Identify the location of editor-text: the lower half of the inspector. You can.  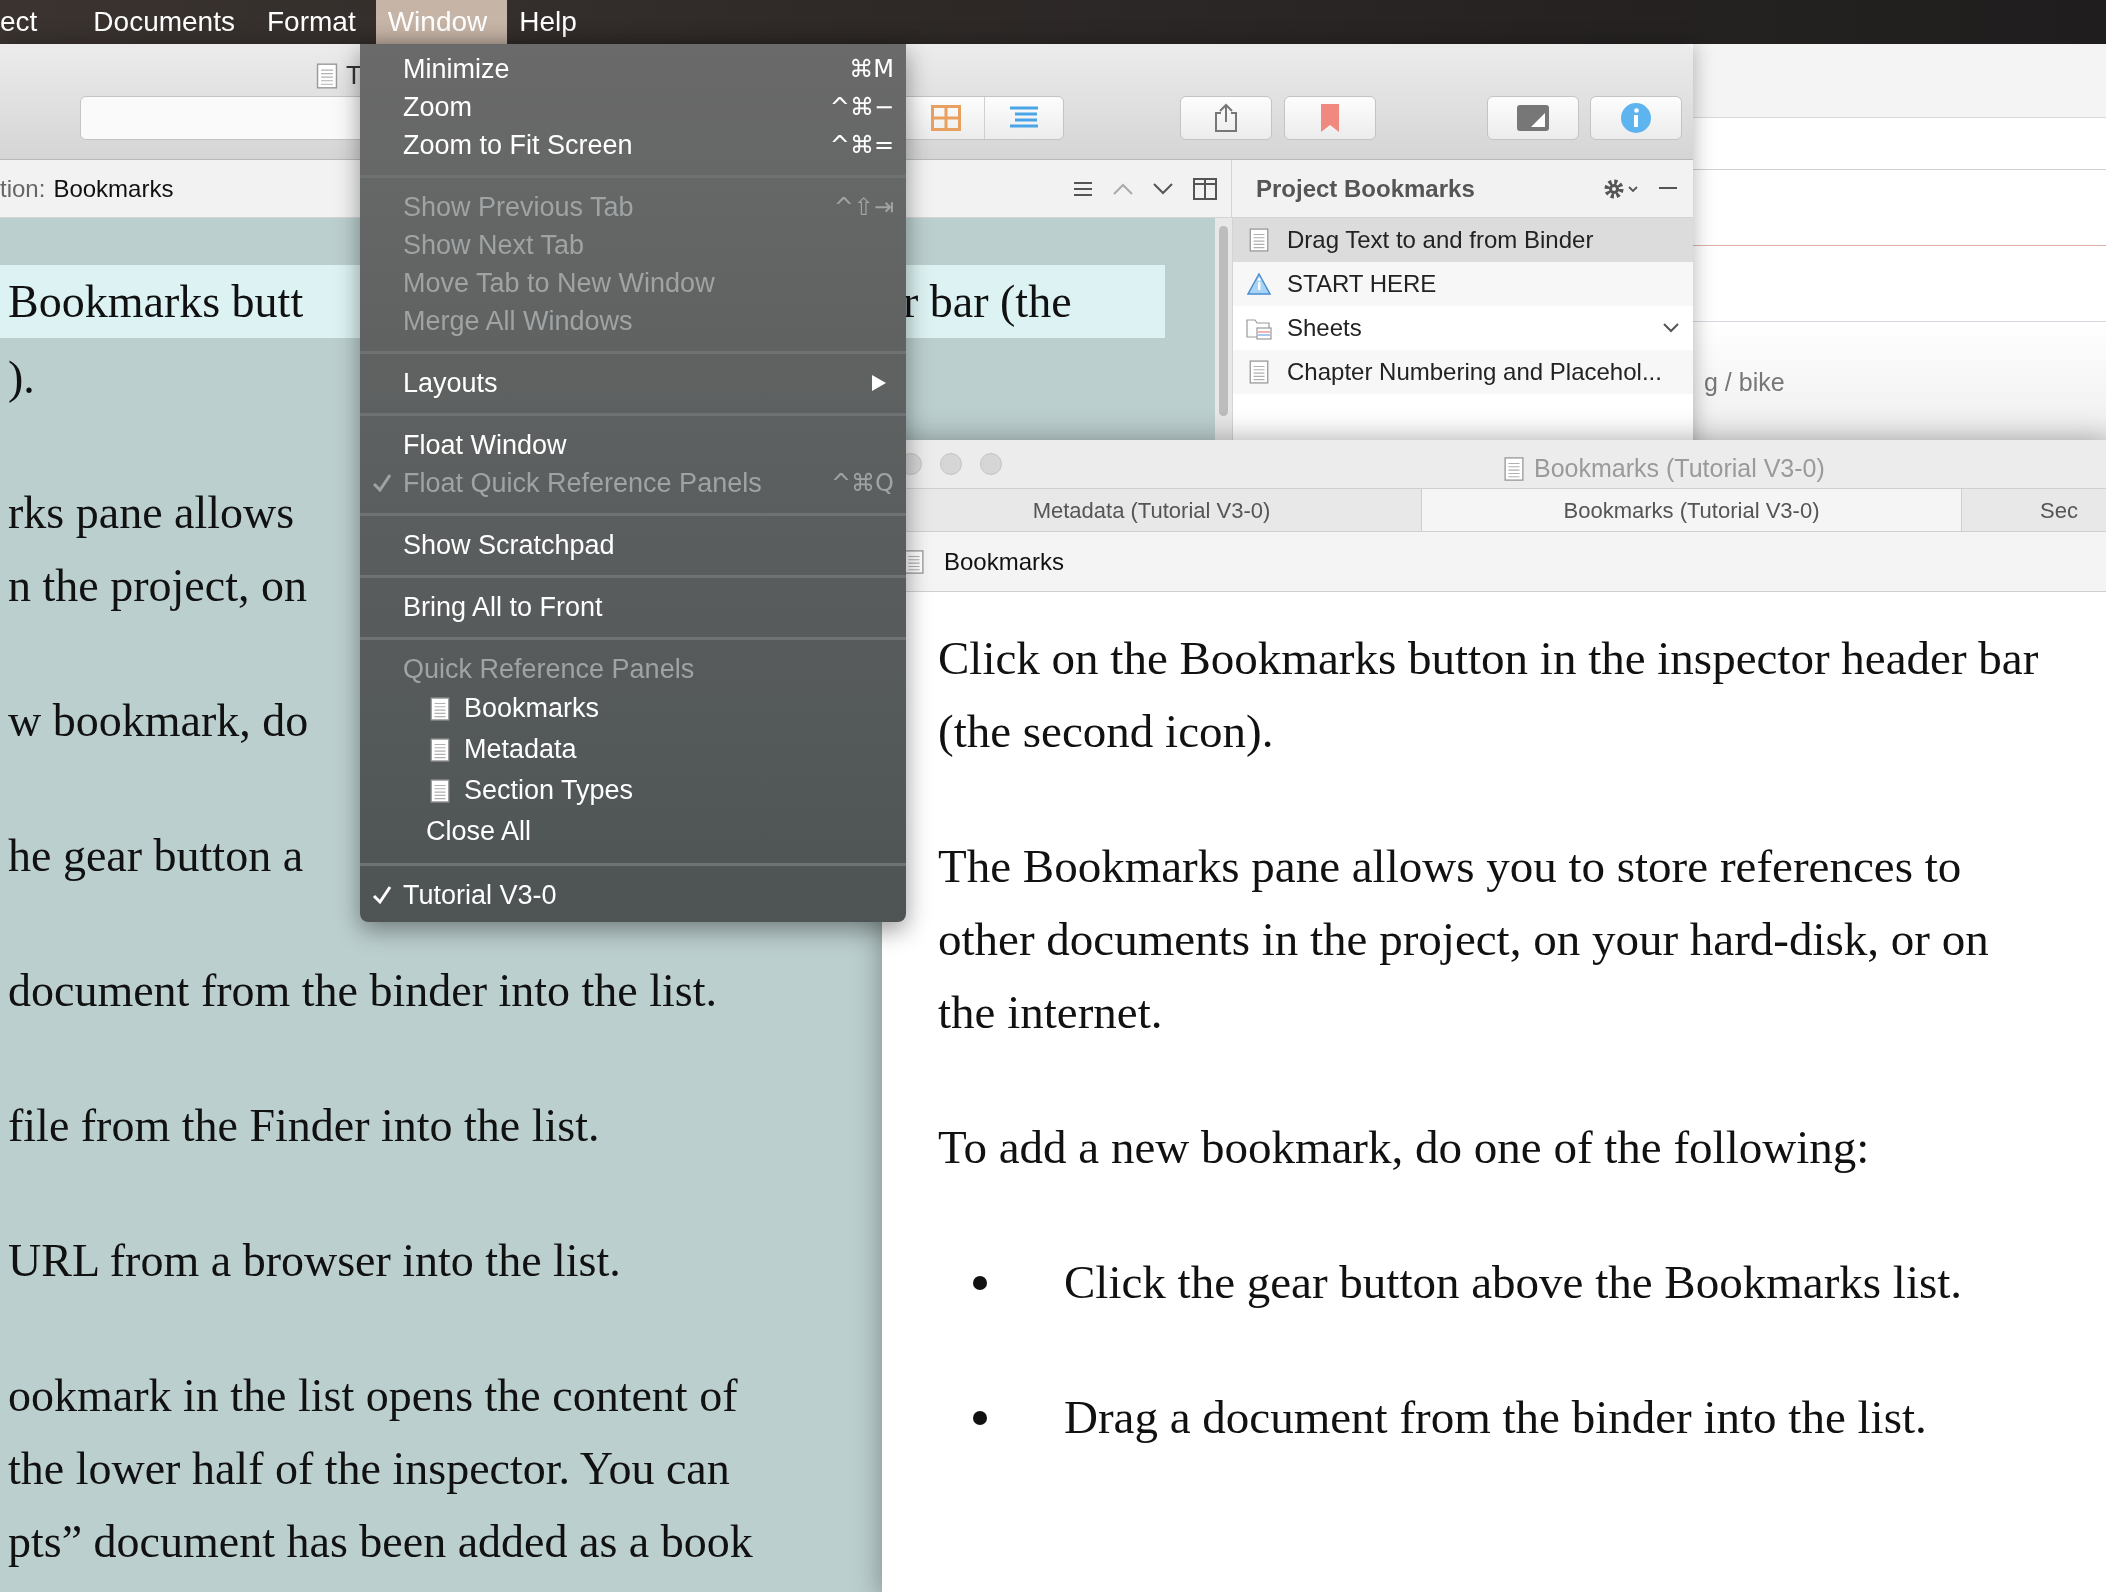
(369, 1469).